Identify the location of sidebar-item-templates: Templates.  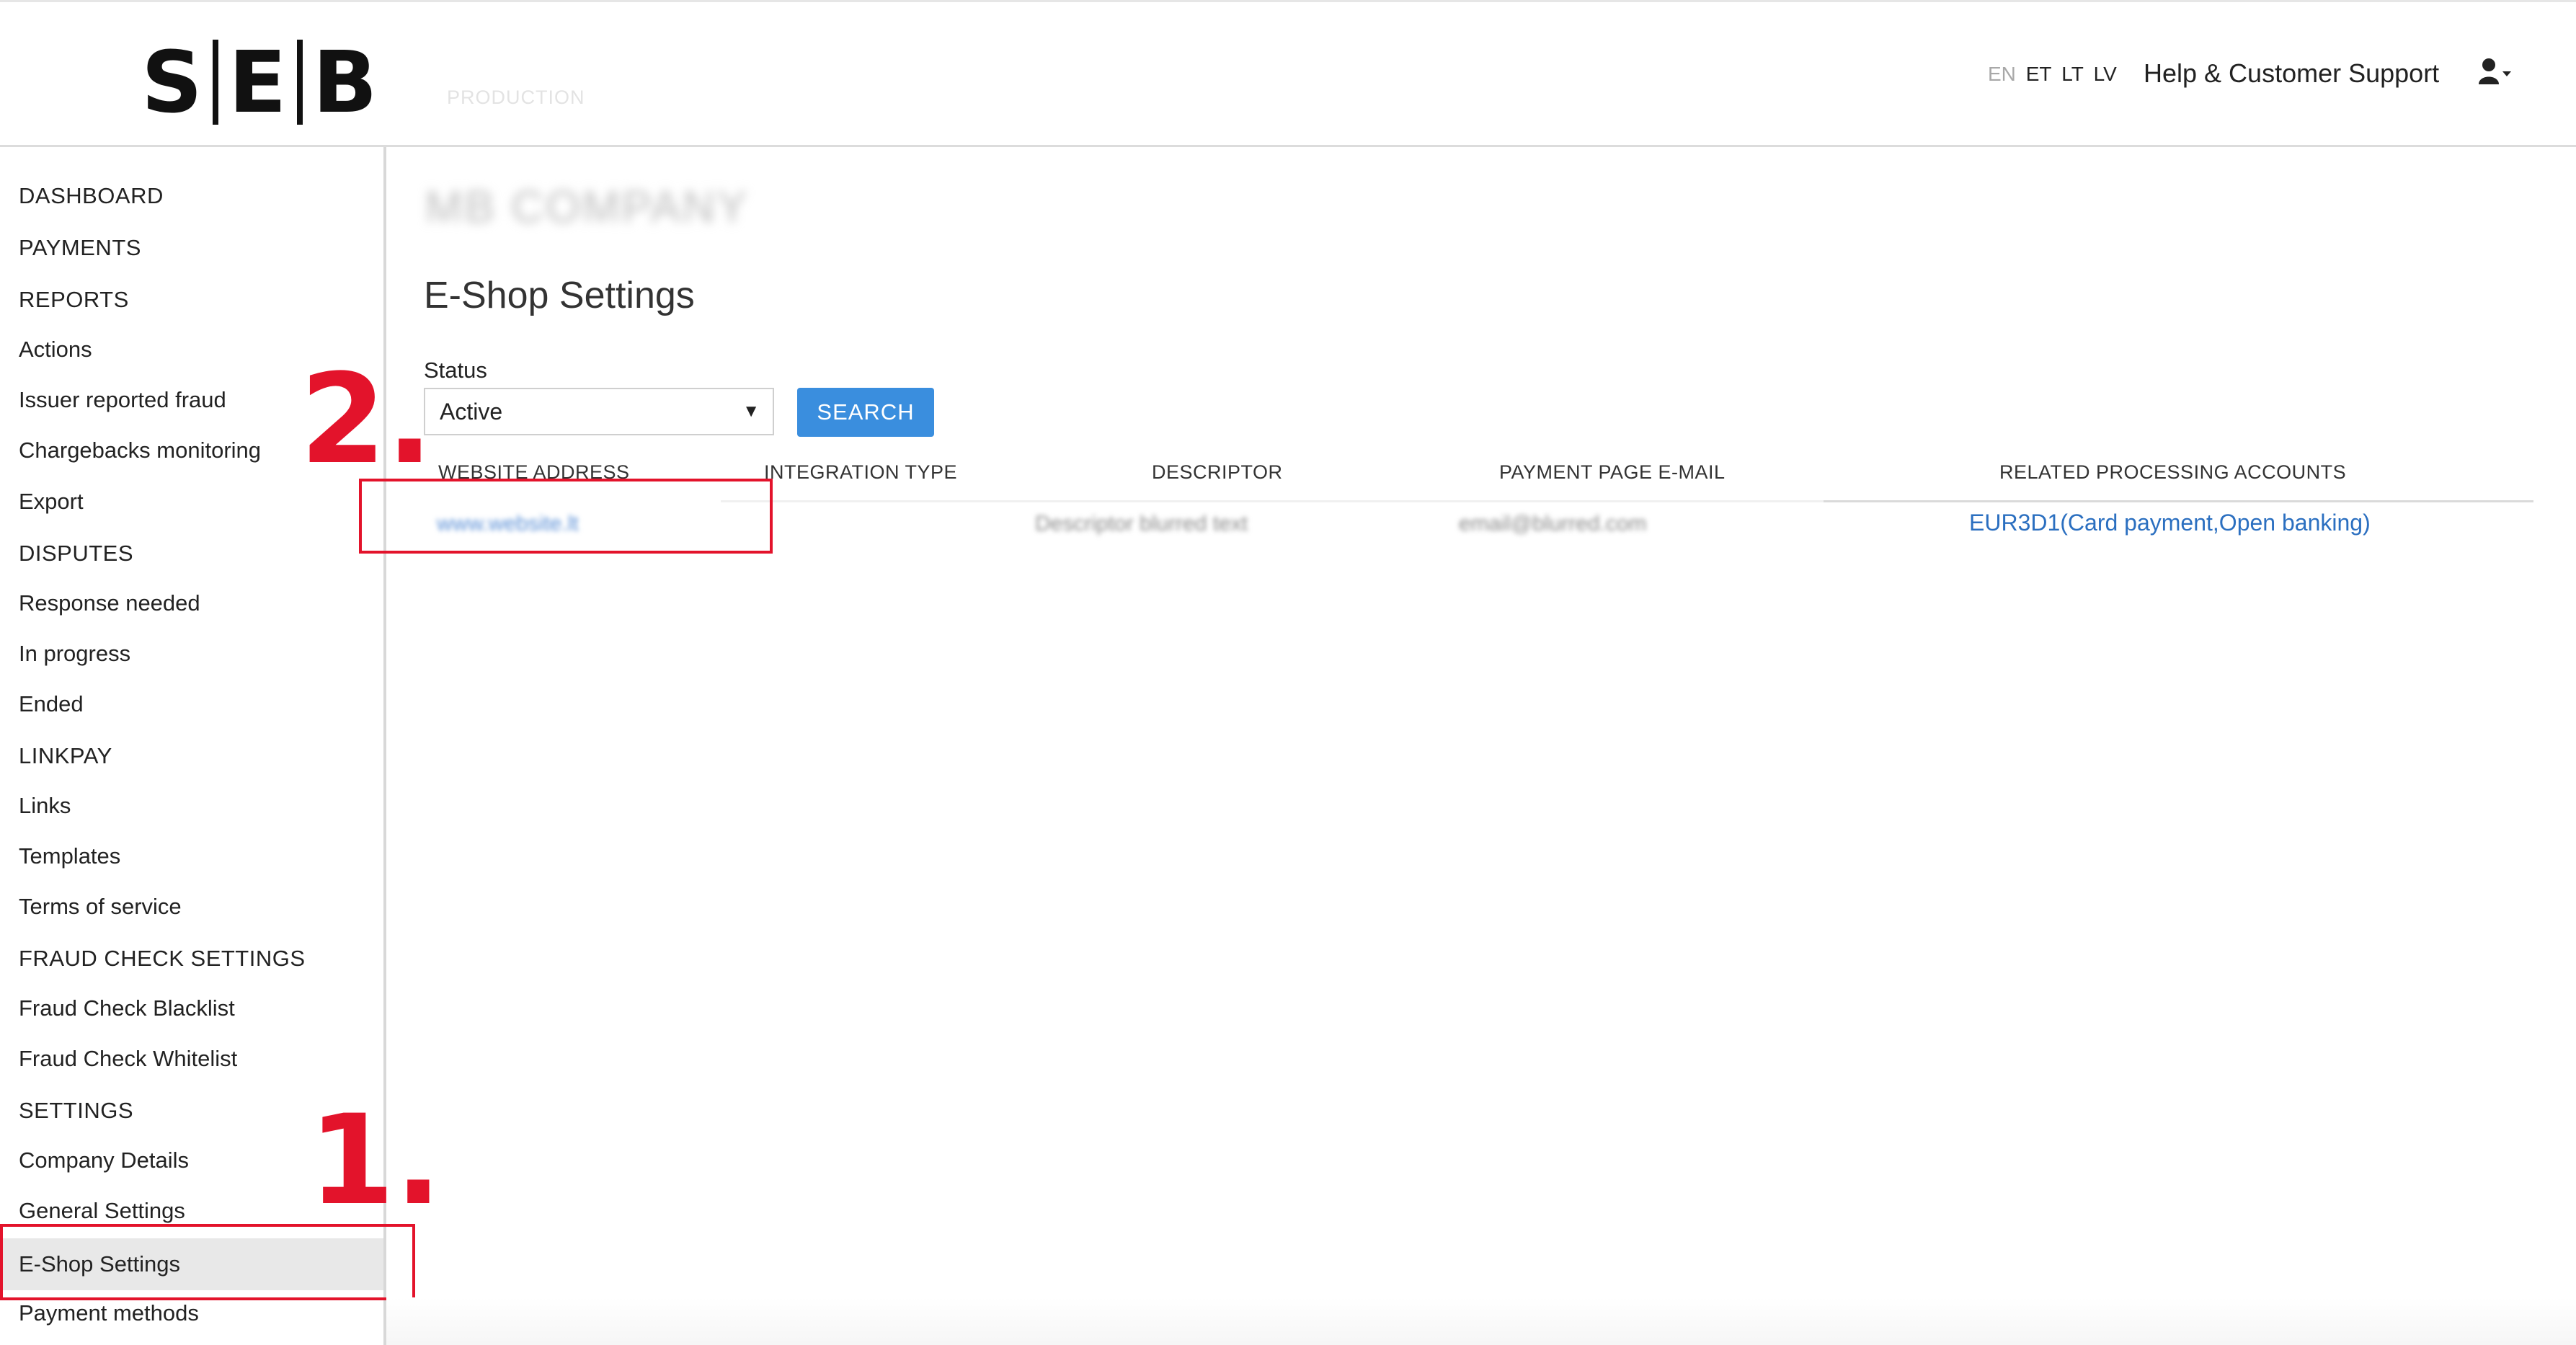
(191, 856).